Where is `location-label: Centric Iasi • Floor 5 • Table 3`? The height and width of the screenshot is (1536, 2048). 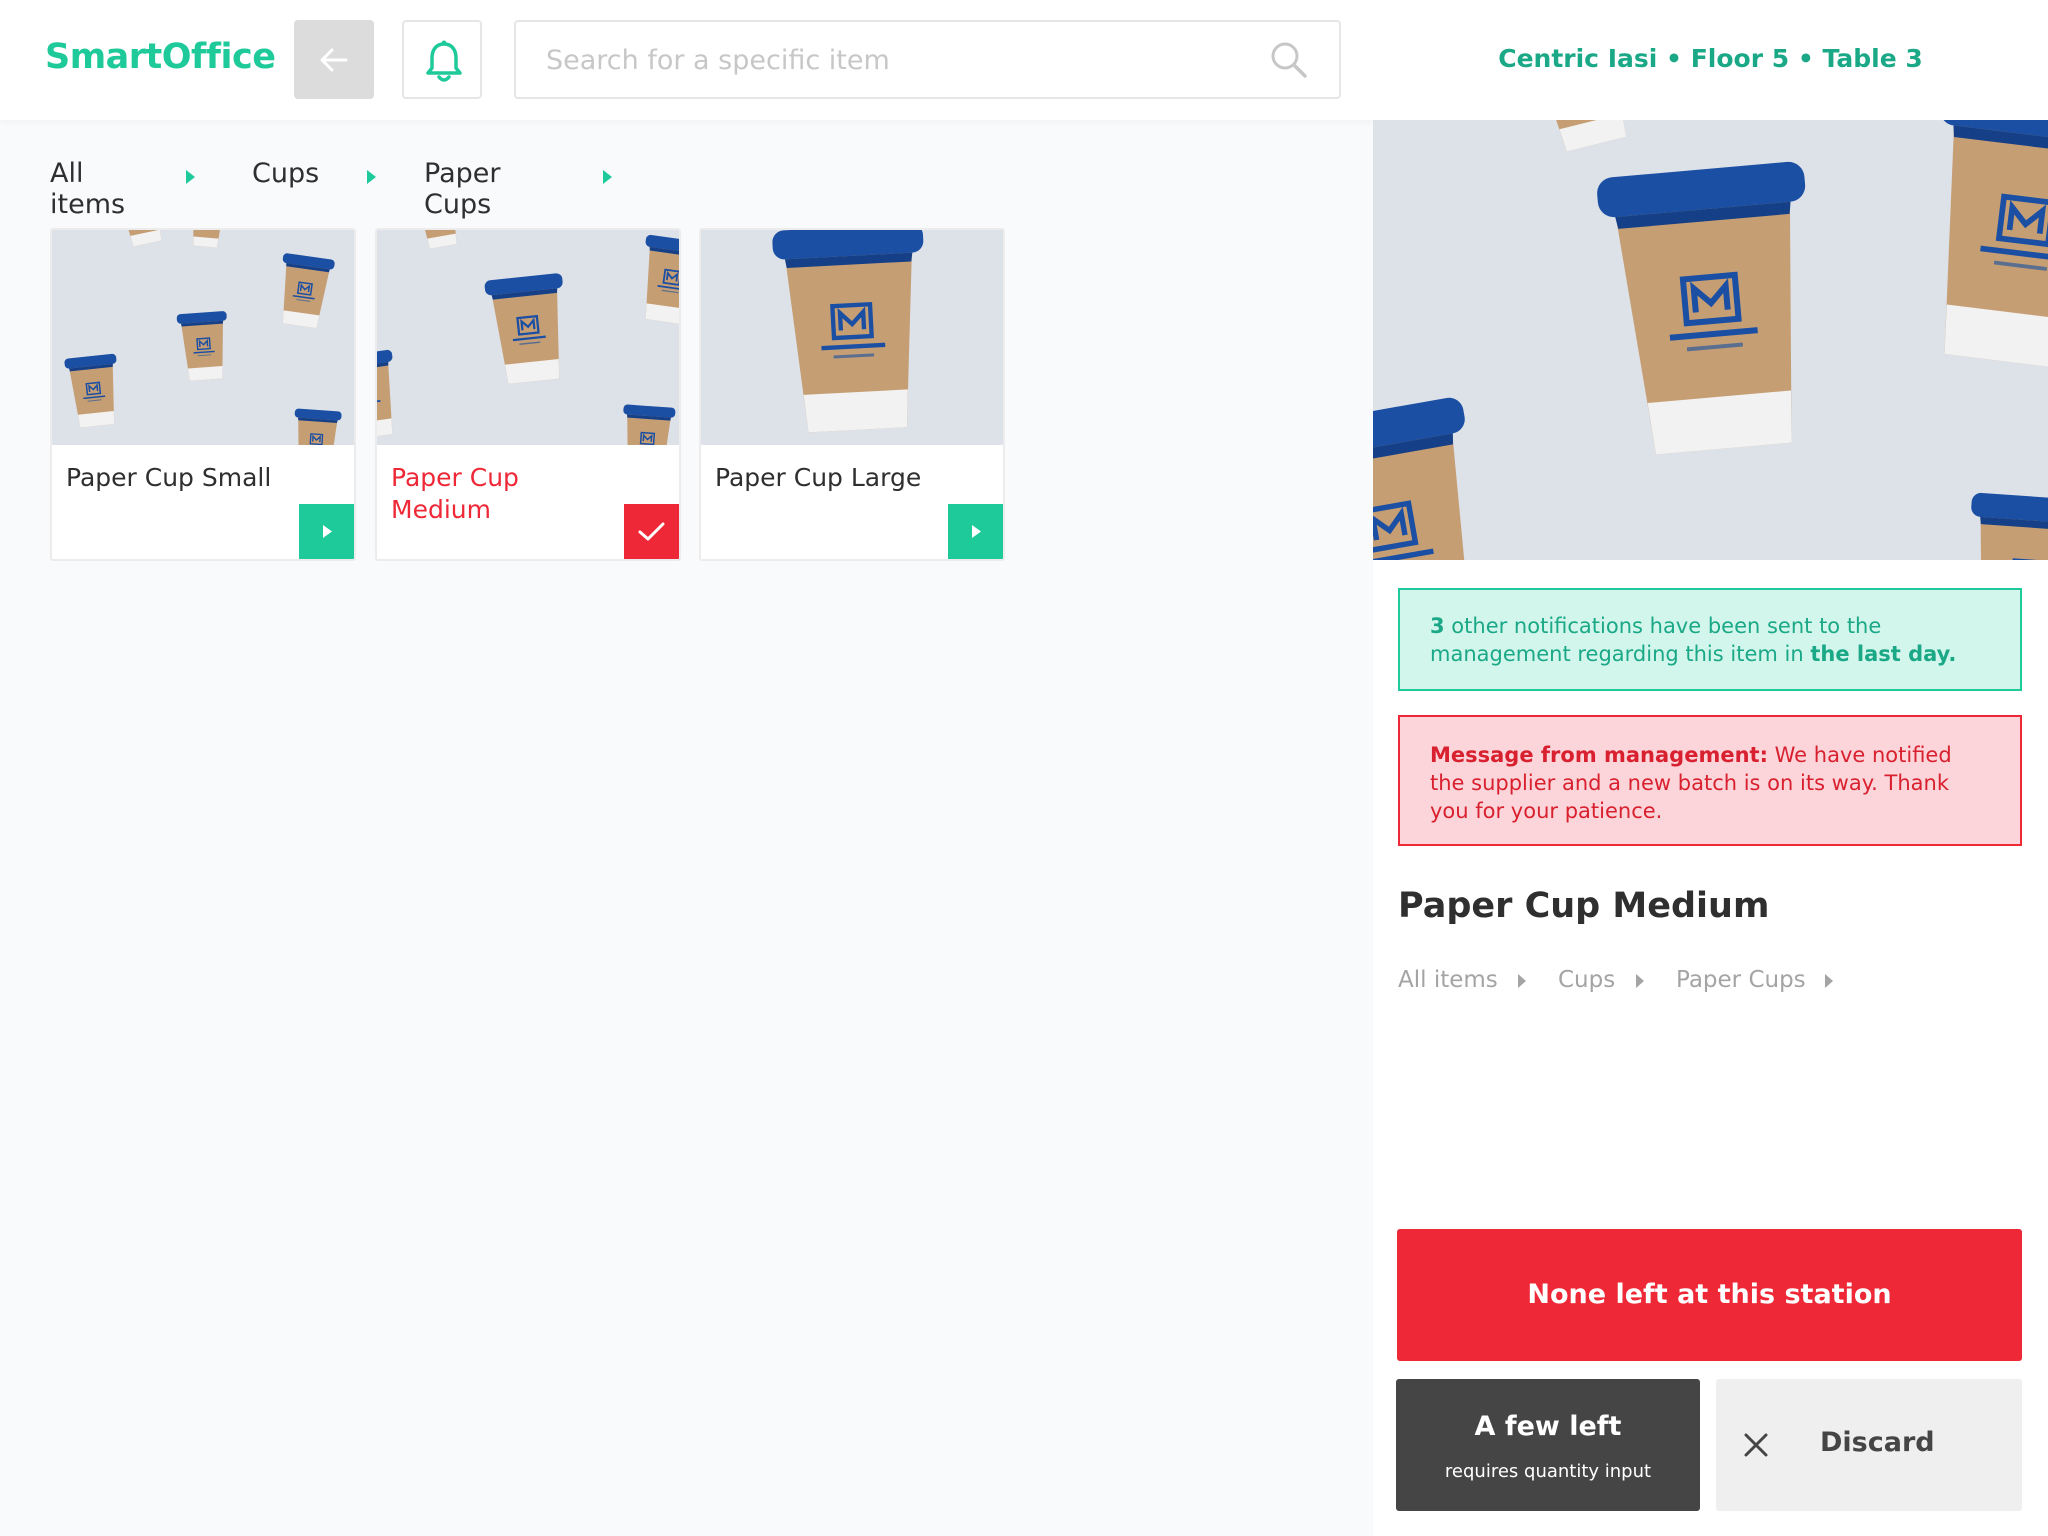 location-label: Centric Iasi • Floor 5 • Table 3 is located at coordinates (1710, 58).